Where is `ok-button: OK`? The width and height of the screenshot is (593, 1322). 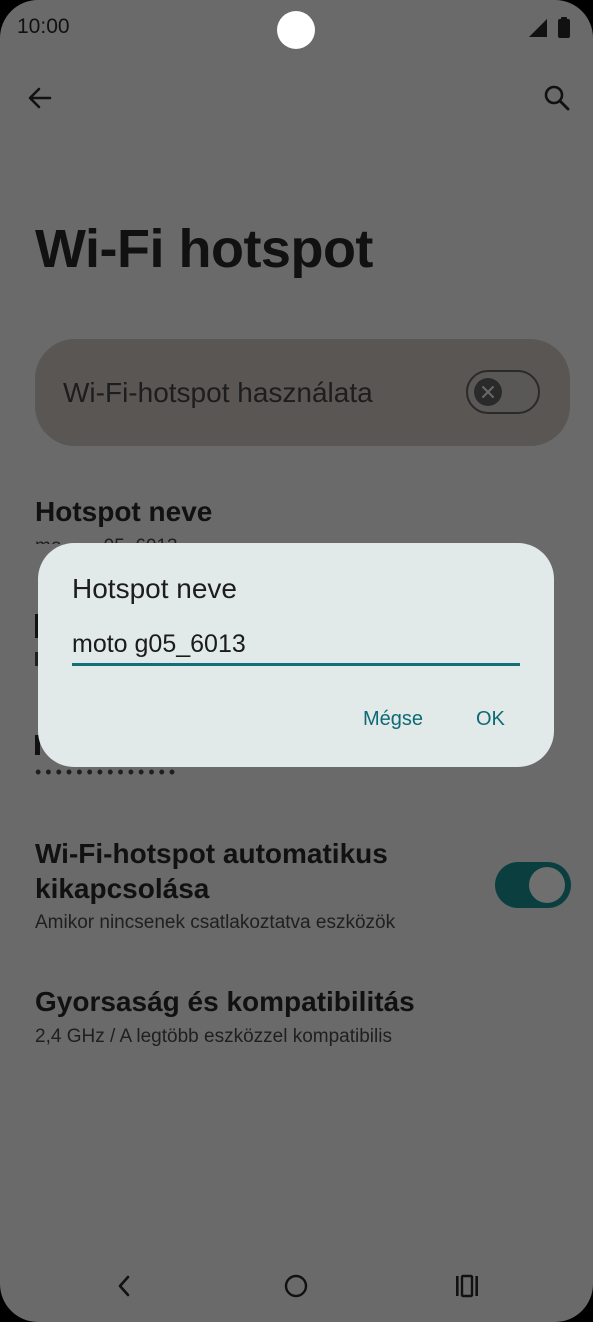
ok-button: OK is located at coordinates (490, 719).